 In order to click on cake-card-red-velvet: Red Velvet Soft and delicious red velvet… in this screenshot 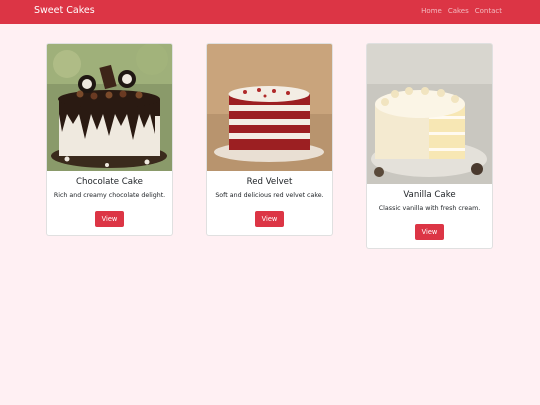, I will do `click(269, 139)`.